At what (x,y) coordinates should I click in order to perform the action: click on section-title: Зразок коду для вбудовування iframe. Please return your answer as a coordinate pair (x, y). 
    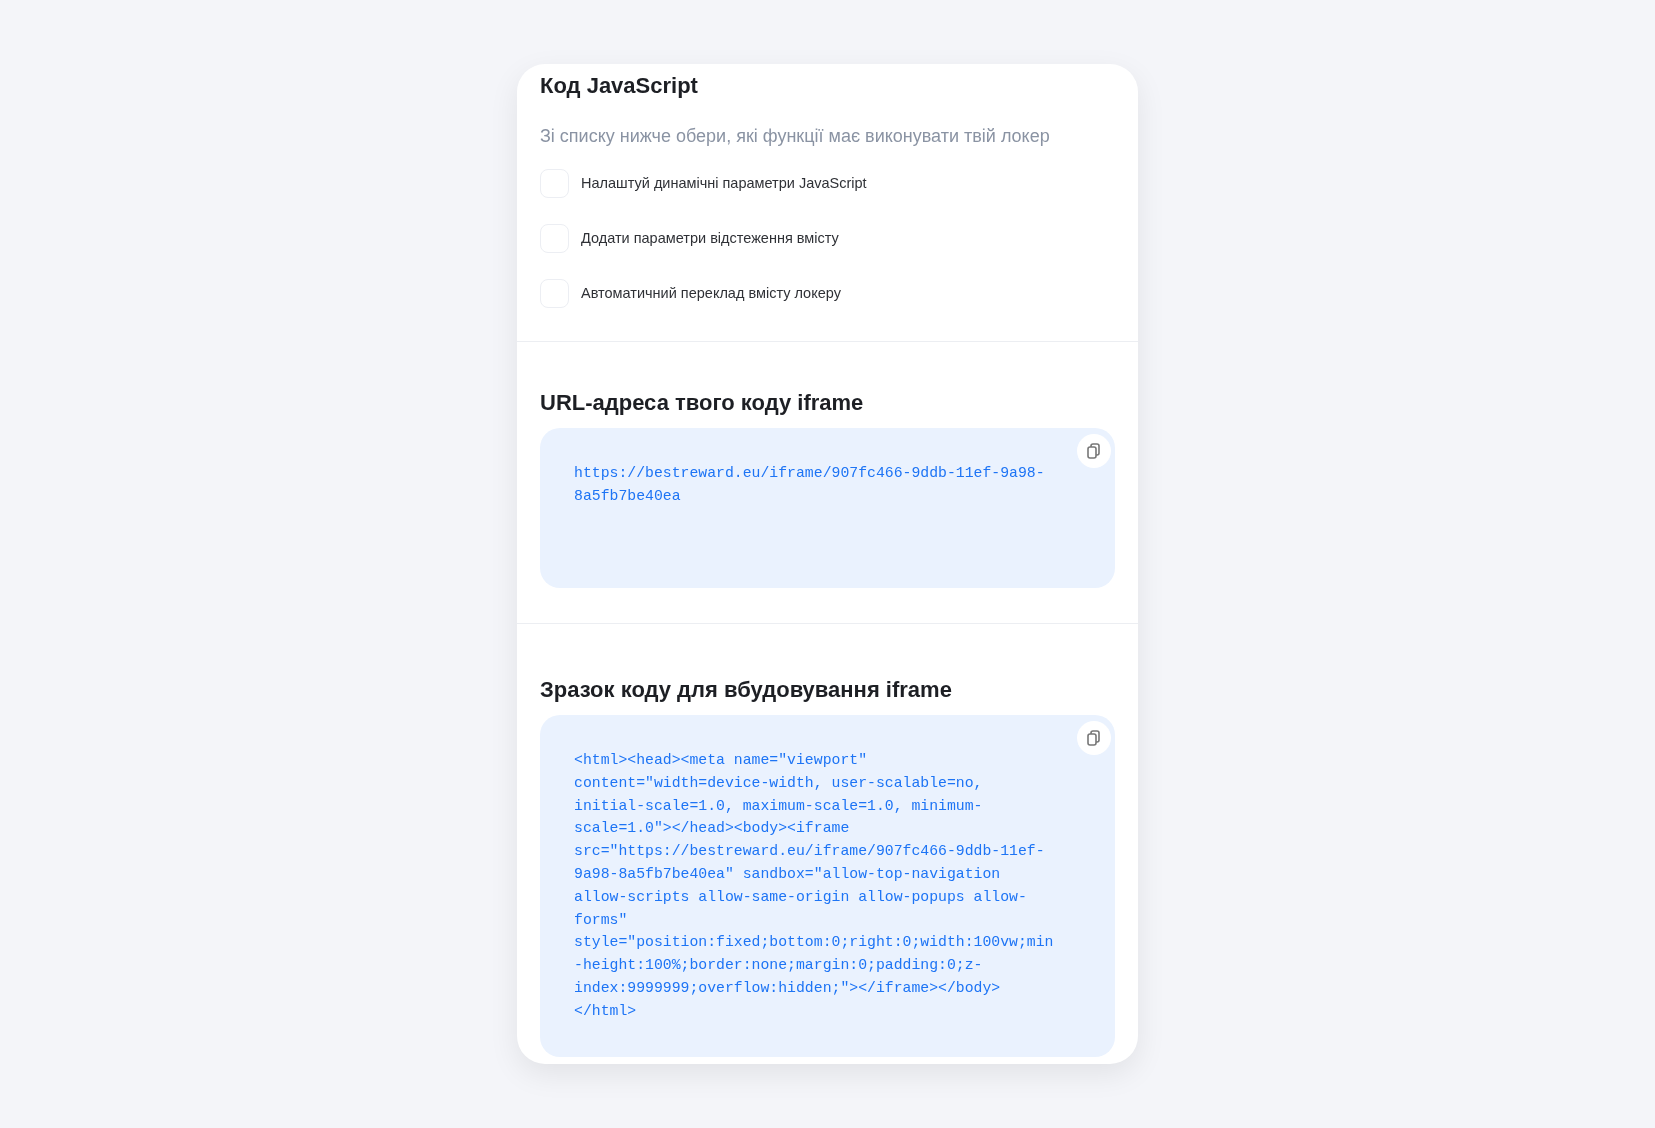
    Looking at the image, I should click on (746, 690).